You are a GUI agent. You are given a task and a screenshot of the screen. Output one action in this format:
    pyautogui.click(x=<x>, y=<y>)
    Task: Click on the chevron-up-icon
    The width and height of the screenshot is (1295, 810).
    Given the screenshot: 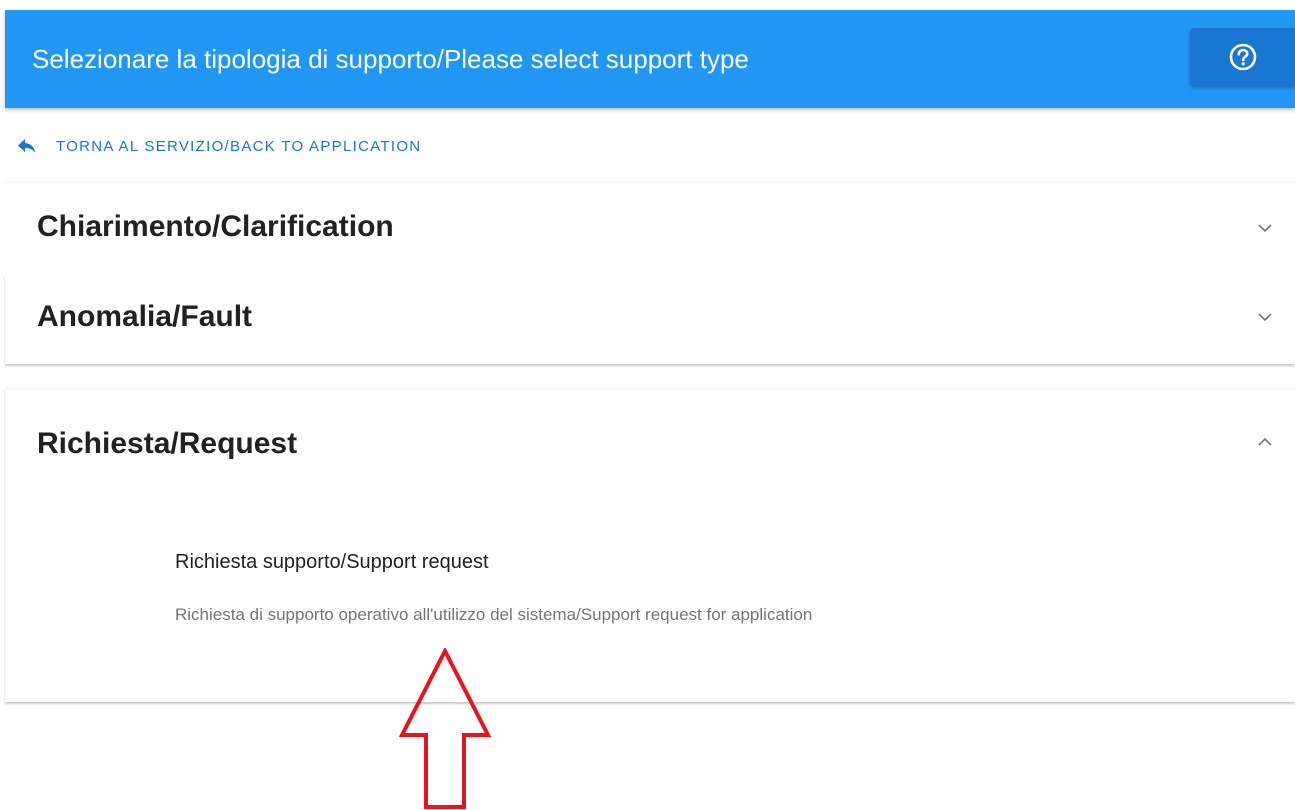 What is the action you would take?
    pyautogui.click(x=1265, y=441)
    